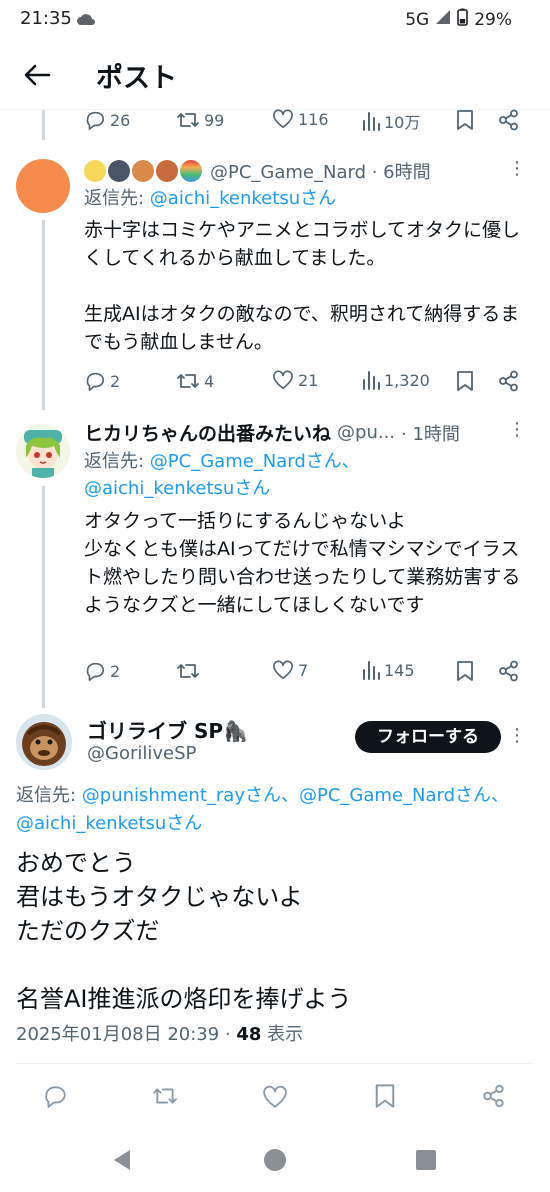 The width and height of the screenshot is (550, 1192). I want to click on tweet-time: · 1時間, so click(430, 433).